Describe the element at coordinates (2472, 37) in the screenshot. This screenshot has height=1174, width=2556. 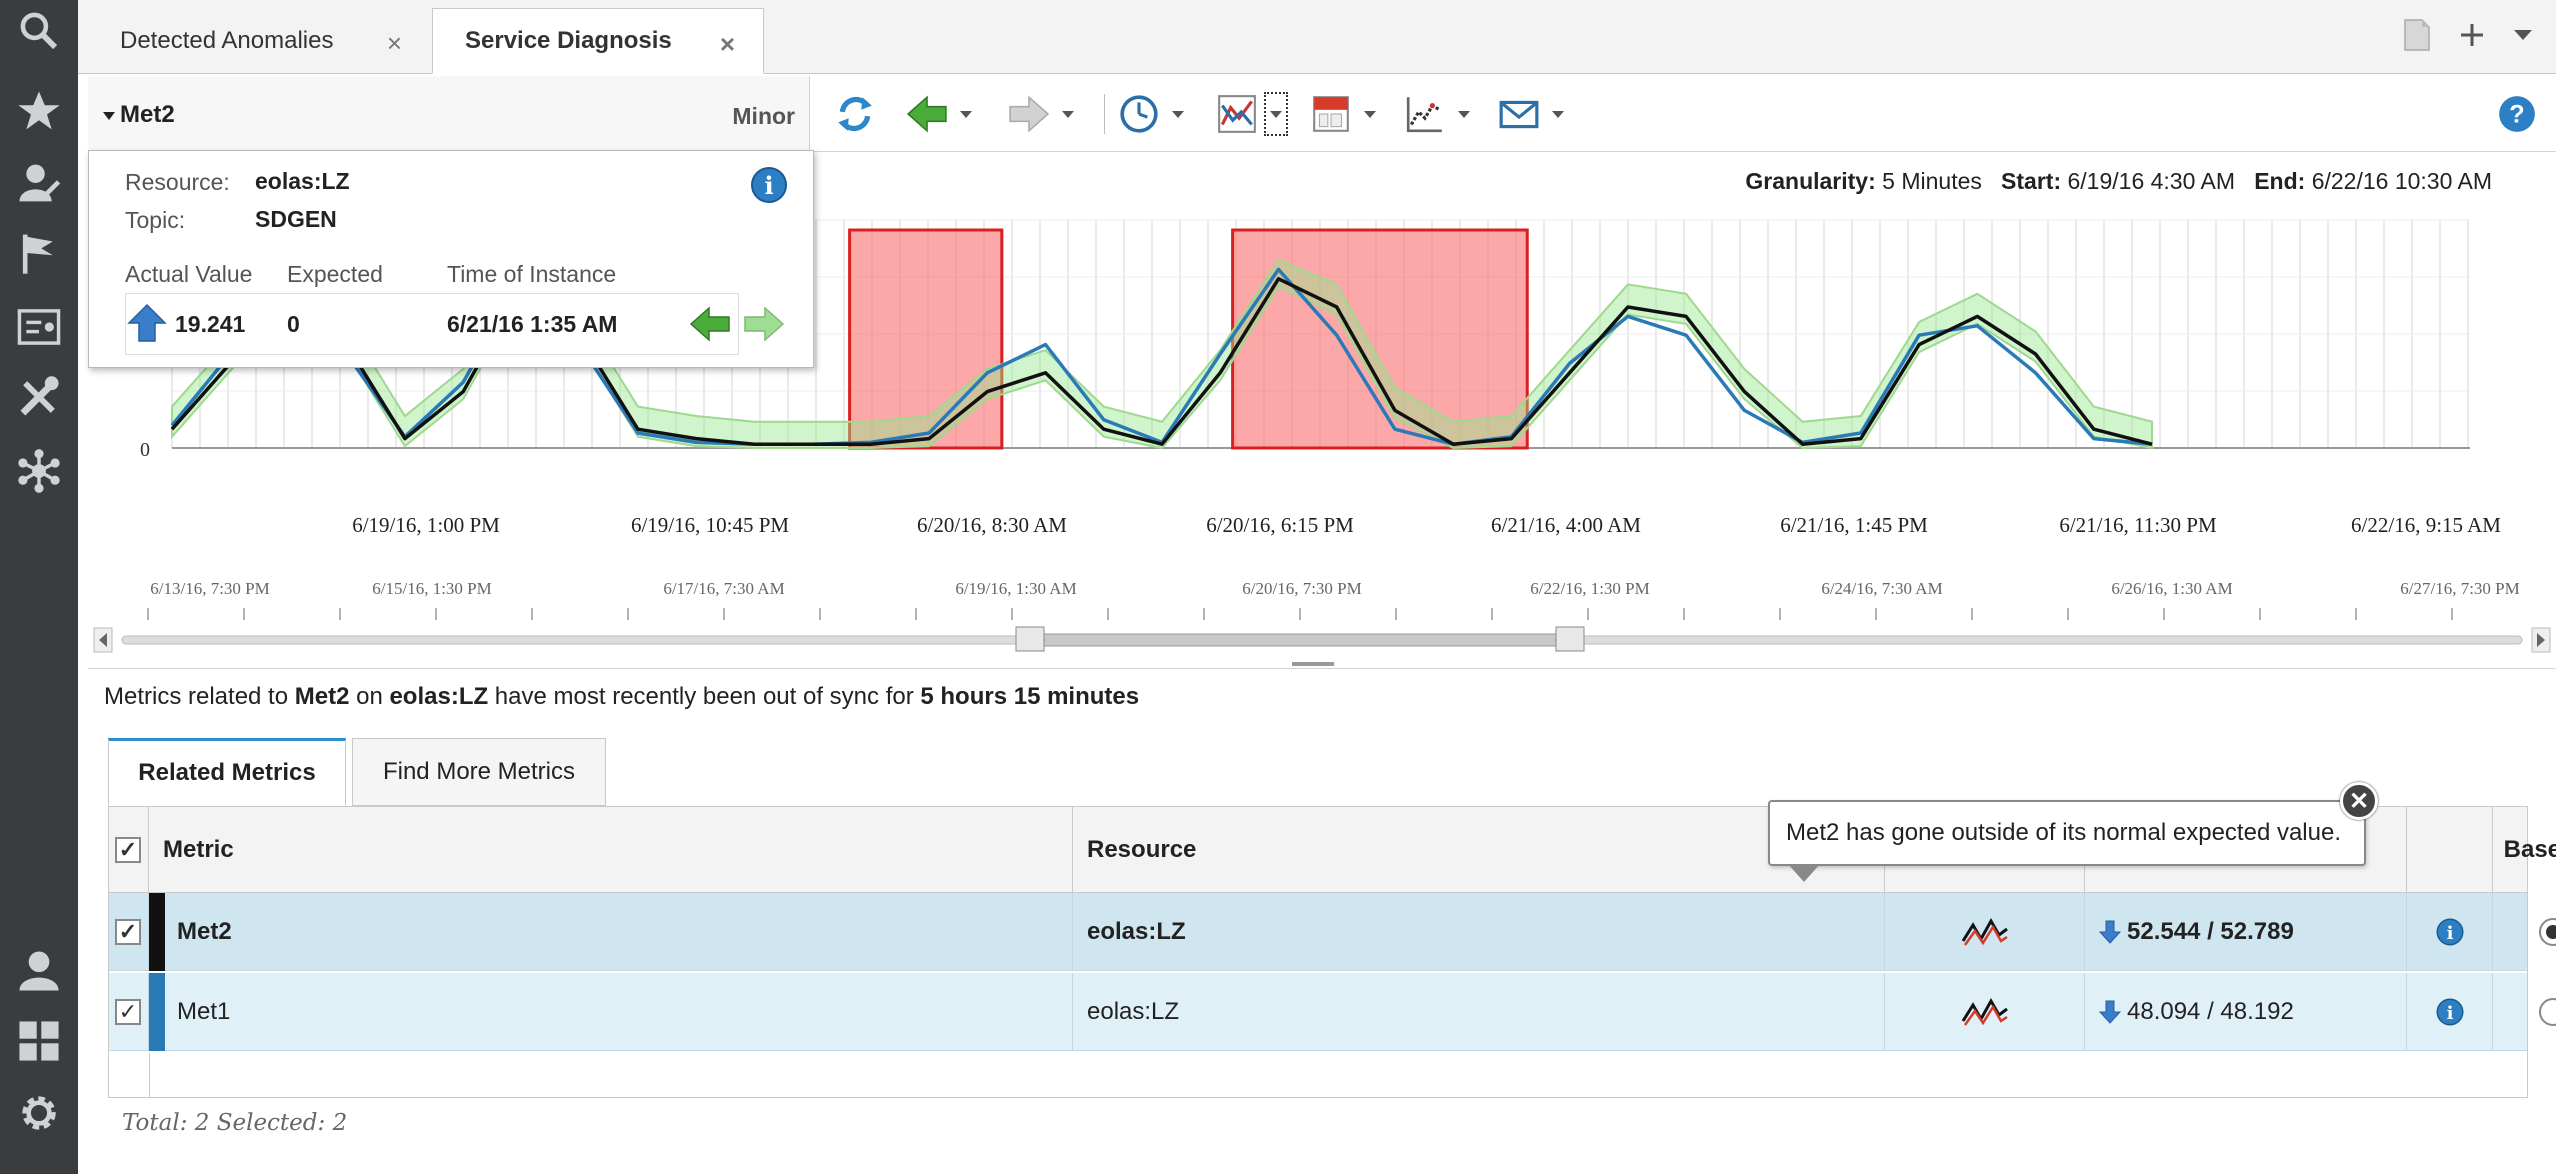
I see `plus-icon` at that location.